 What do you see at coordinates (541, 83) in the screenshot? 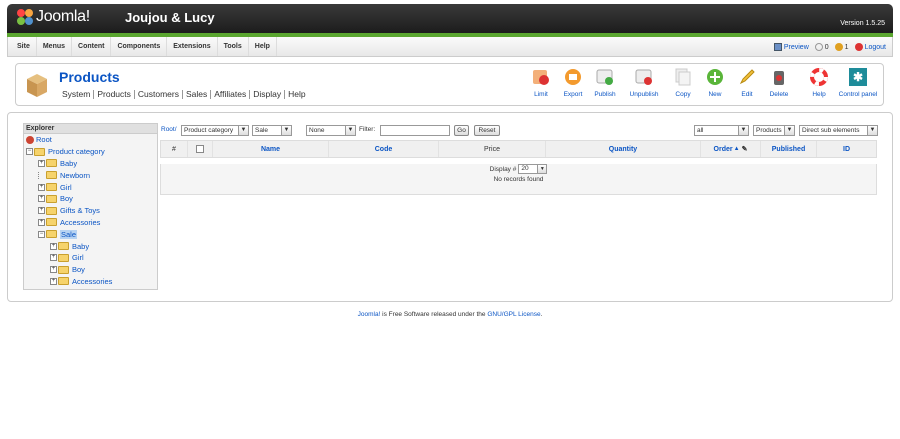
I see `limit-button: Limit` at bounding box center [541, 83].